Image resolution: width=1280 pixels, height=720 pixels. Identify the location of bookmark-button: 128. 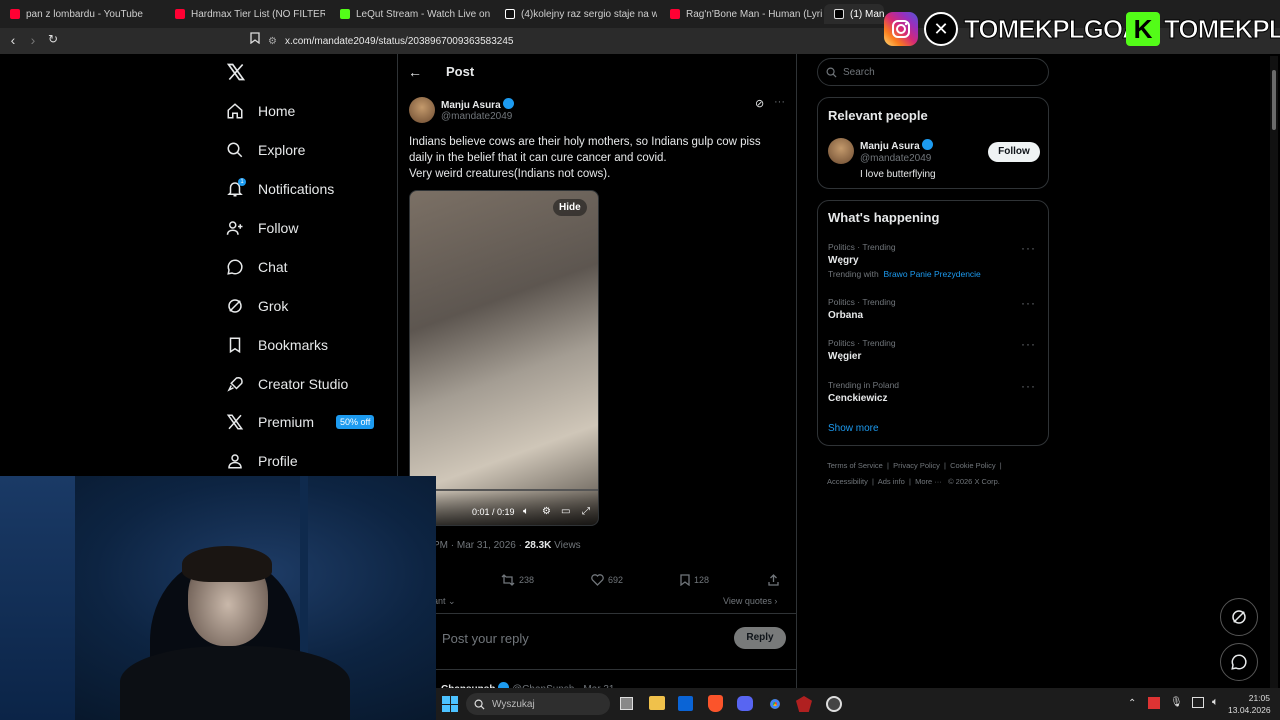
(694, 580).